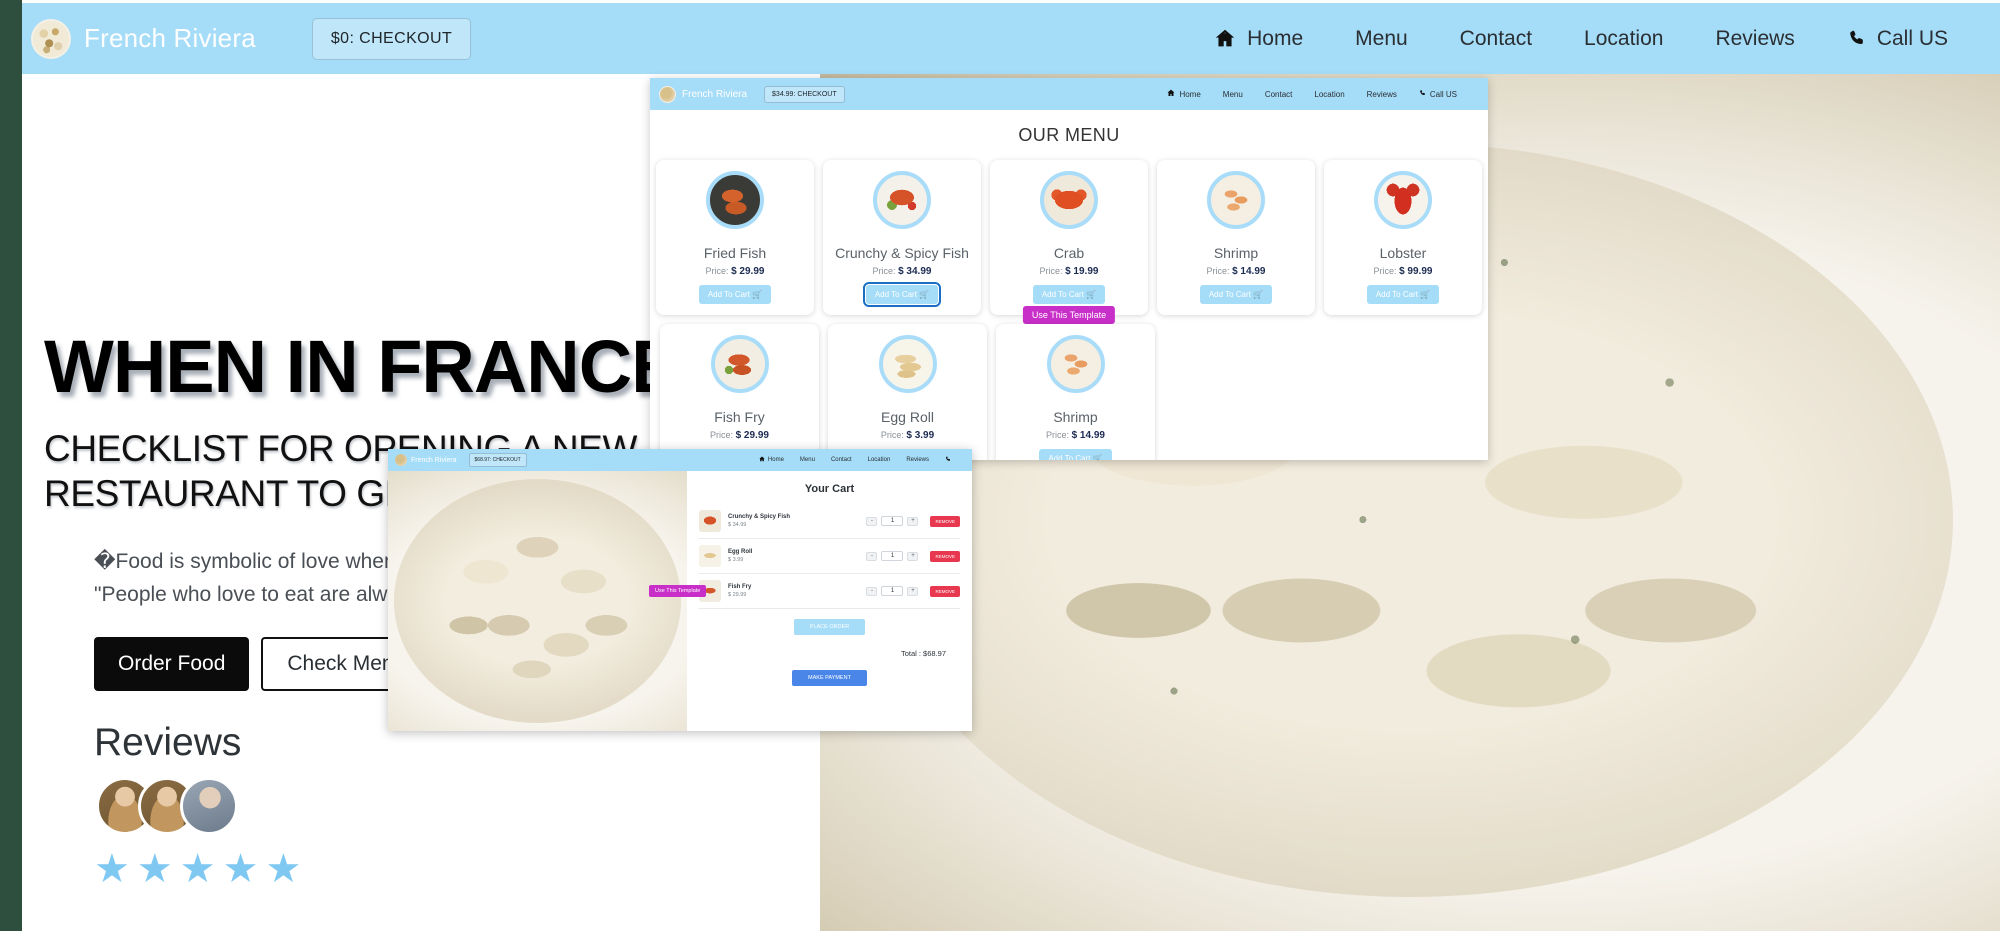 The width and height of the screenshot is (2000, 931). I want to click on food-name: Lobster, so click(1403, 253).